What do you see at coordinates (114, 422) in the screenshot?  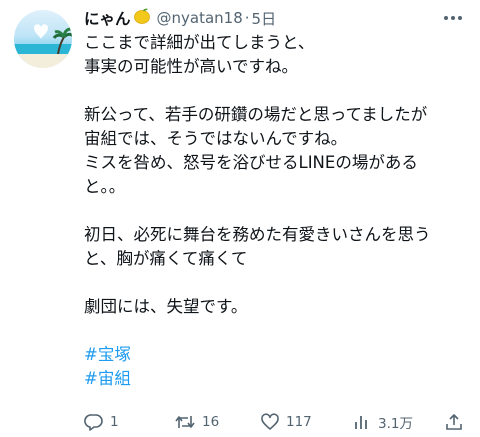 I see `reply-count: 1` at bounding box center [114, 422].